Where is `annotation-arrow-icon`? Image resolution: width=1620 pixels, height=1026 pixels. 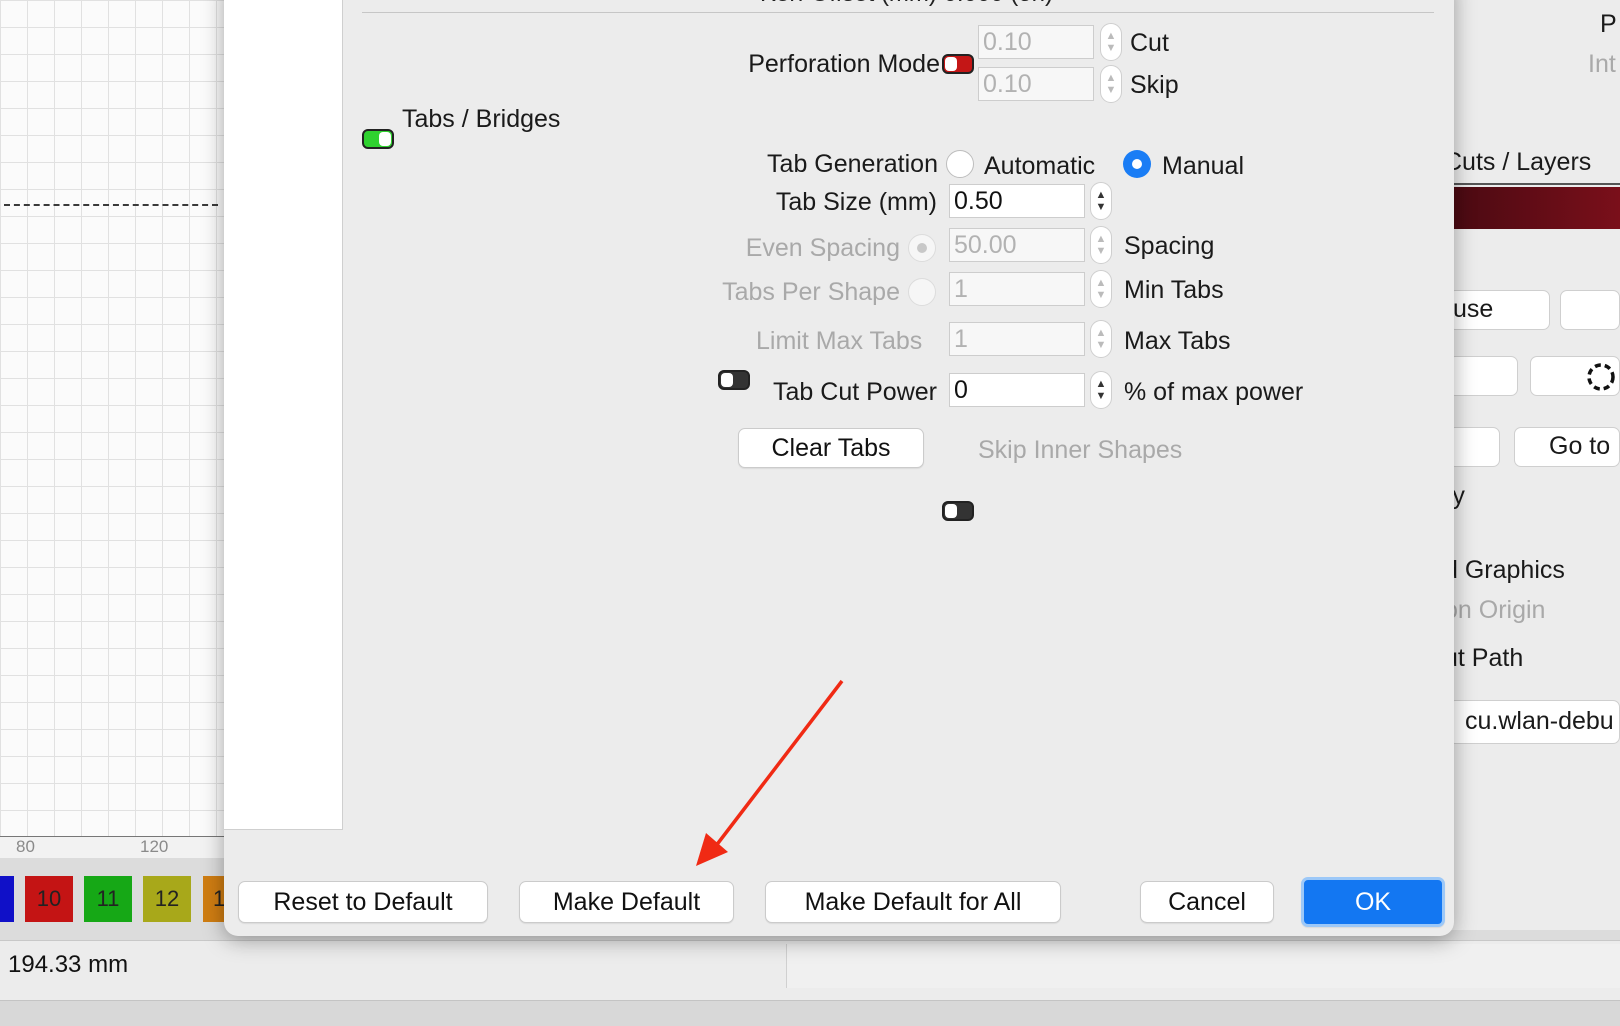 annotation-arrow-icon is located at coordinates (770, 772).